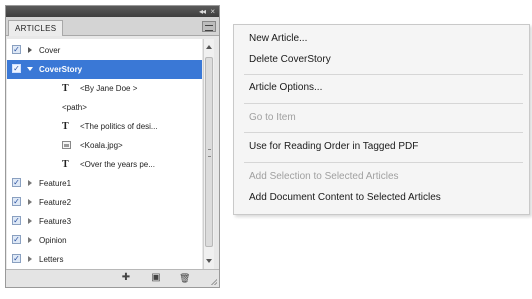 The height and width of the screenshot is (299, 532). Describe the element at coordinates (104, 107) in the screenshot. I see `content-row: <path>` at that location.